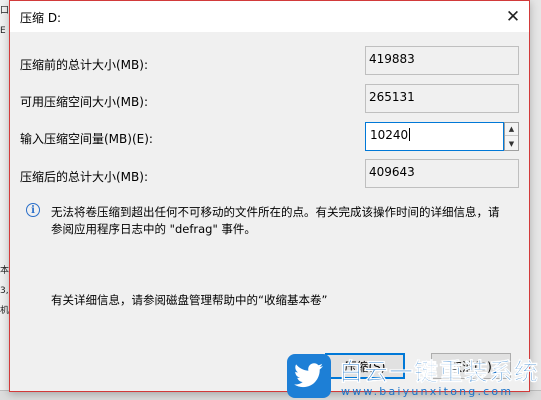  Describe the element at coordinates (84, 177) in the screenshot. I see `total-after-label: 压缩后的总计大小(MB):` at that location.